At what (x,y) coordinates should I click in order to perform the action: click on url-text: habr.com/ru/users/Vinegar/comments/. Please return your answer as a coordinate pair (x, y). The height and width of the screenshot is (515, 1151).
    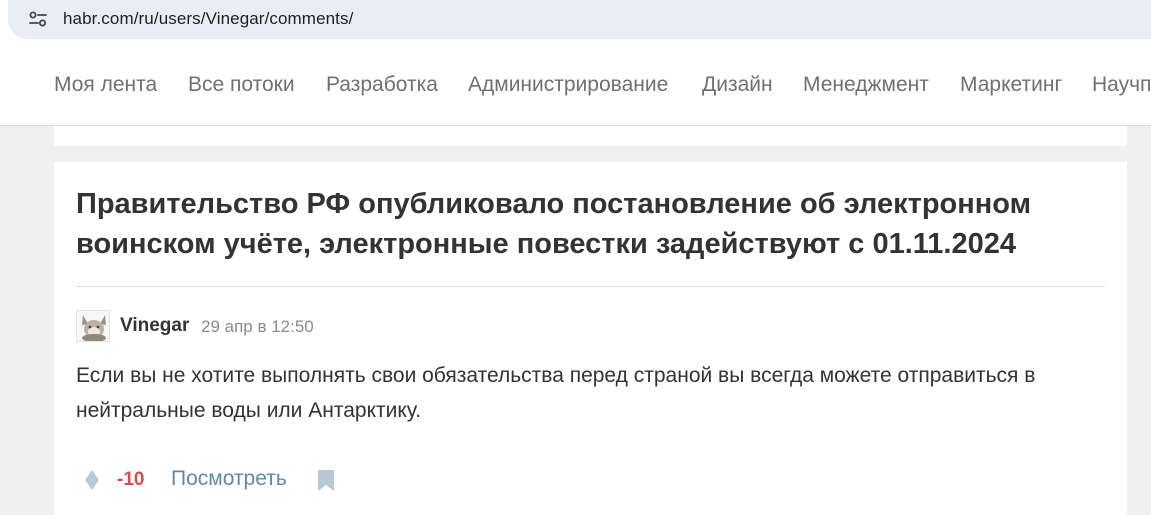
    Looking at the image, I should click on (208, 19).